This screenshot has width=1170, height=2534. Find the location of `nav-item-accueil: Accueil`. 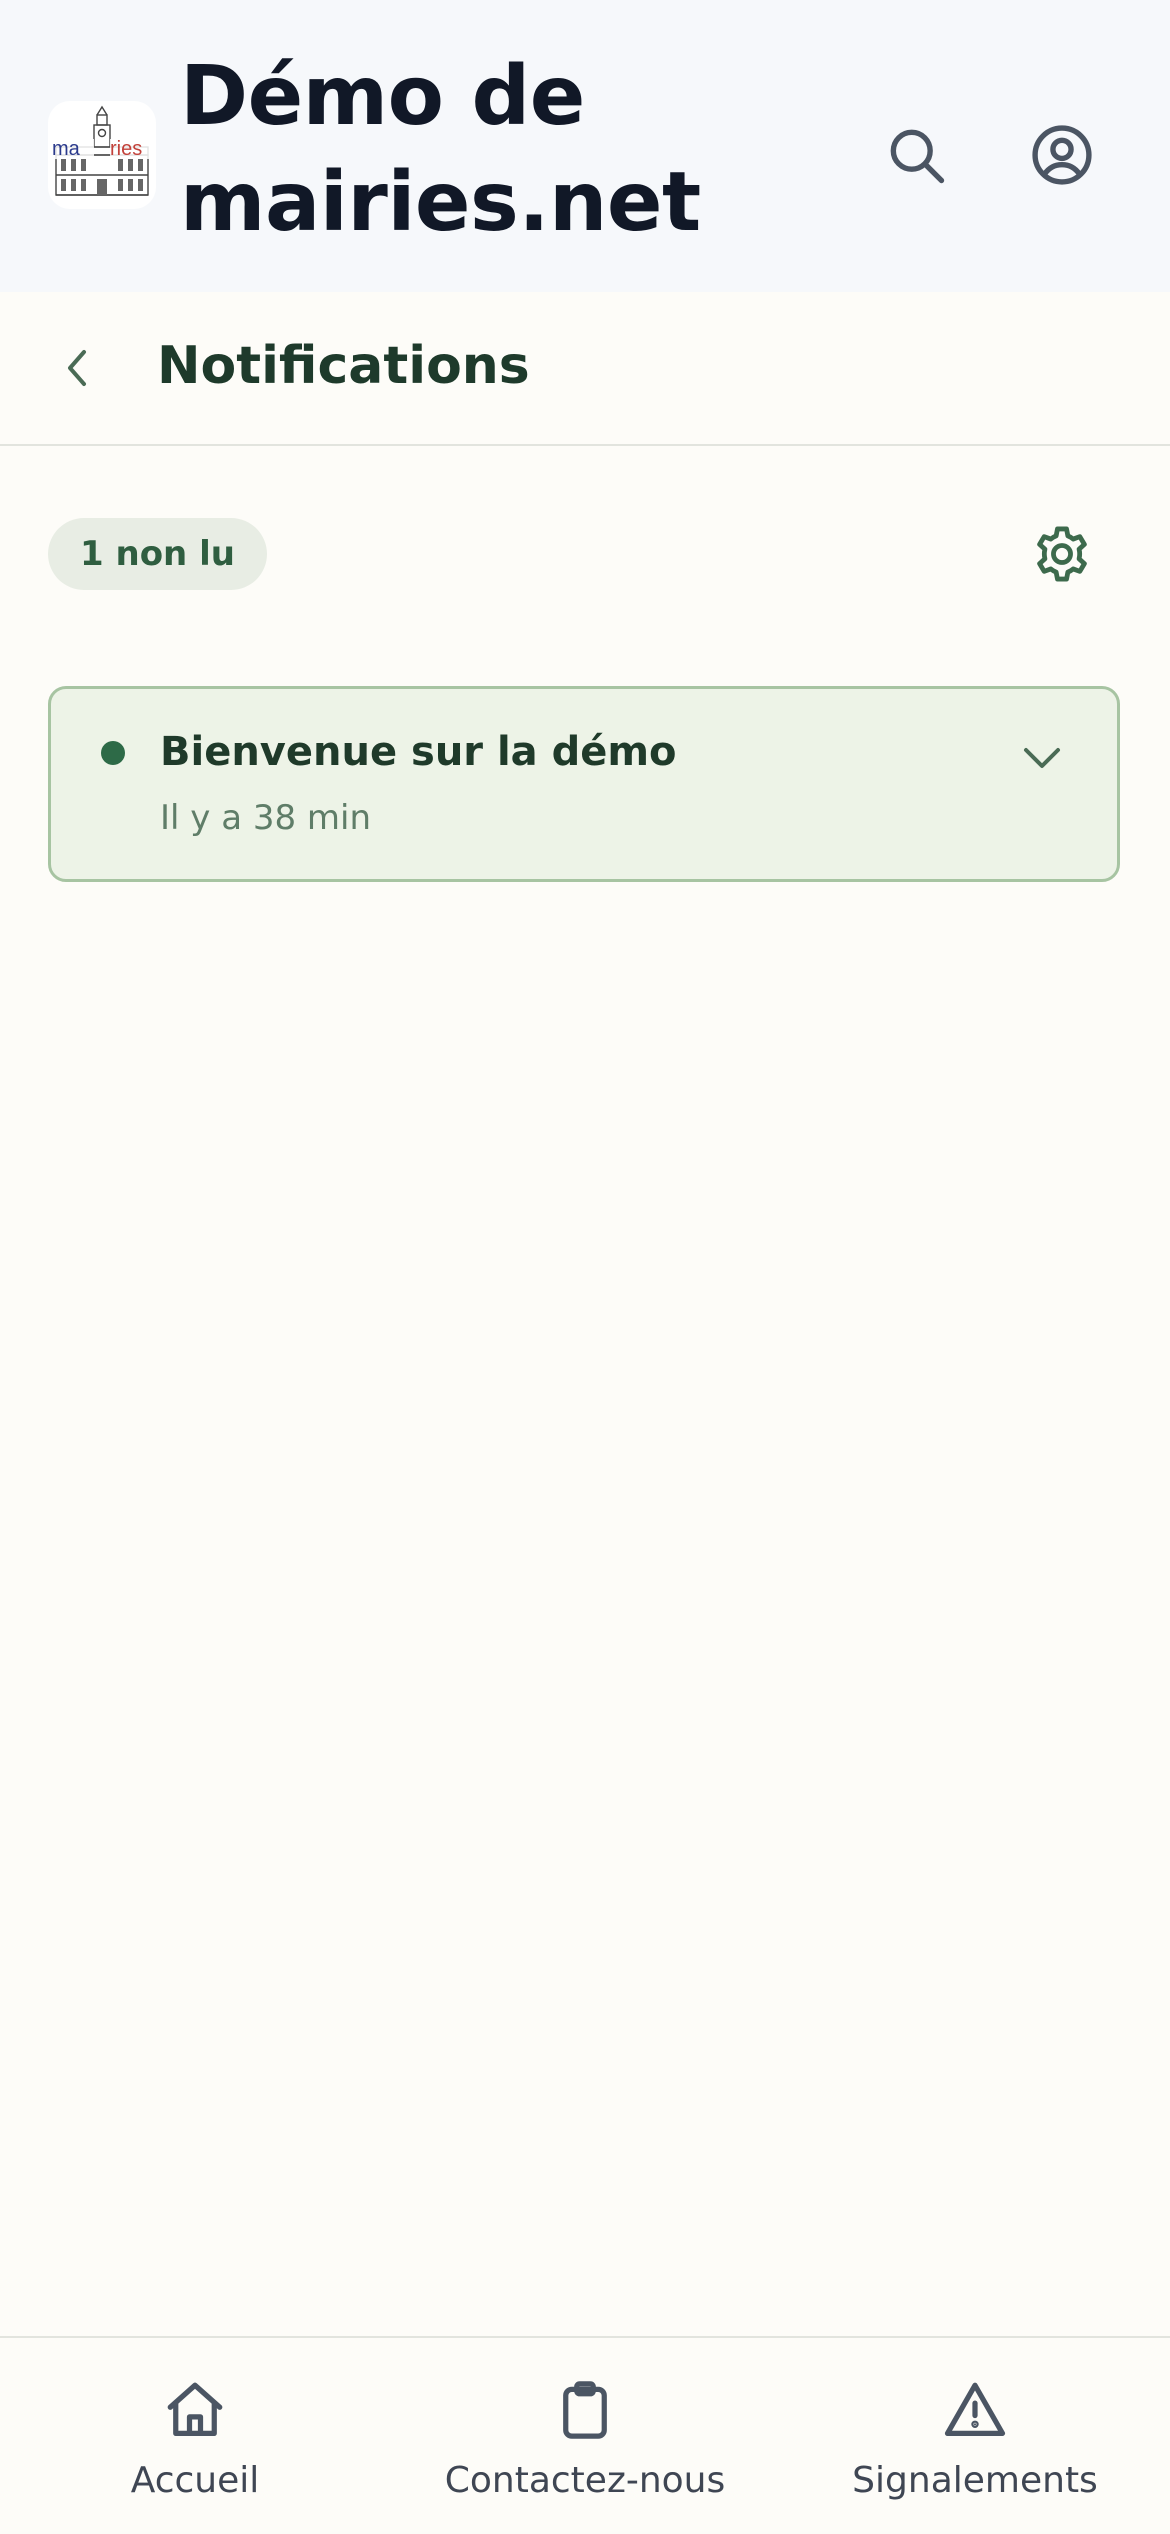

nav-item-accueil: Accueil is located at coordinates (195, 2436).